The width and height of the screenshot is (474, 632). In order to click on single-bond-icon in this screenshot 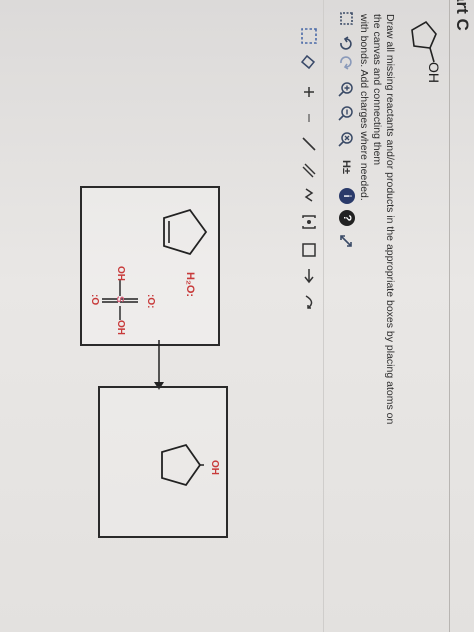, I will do `click(309, 144)`.